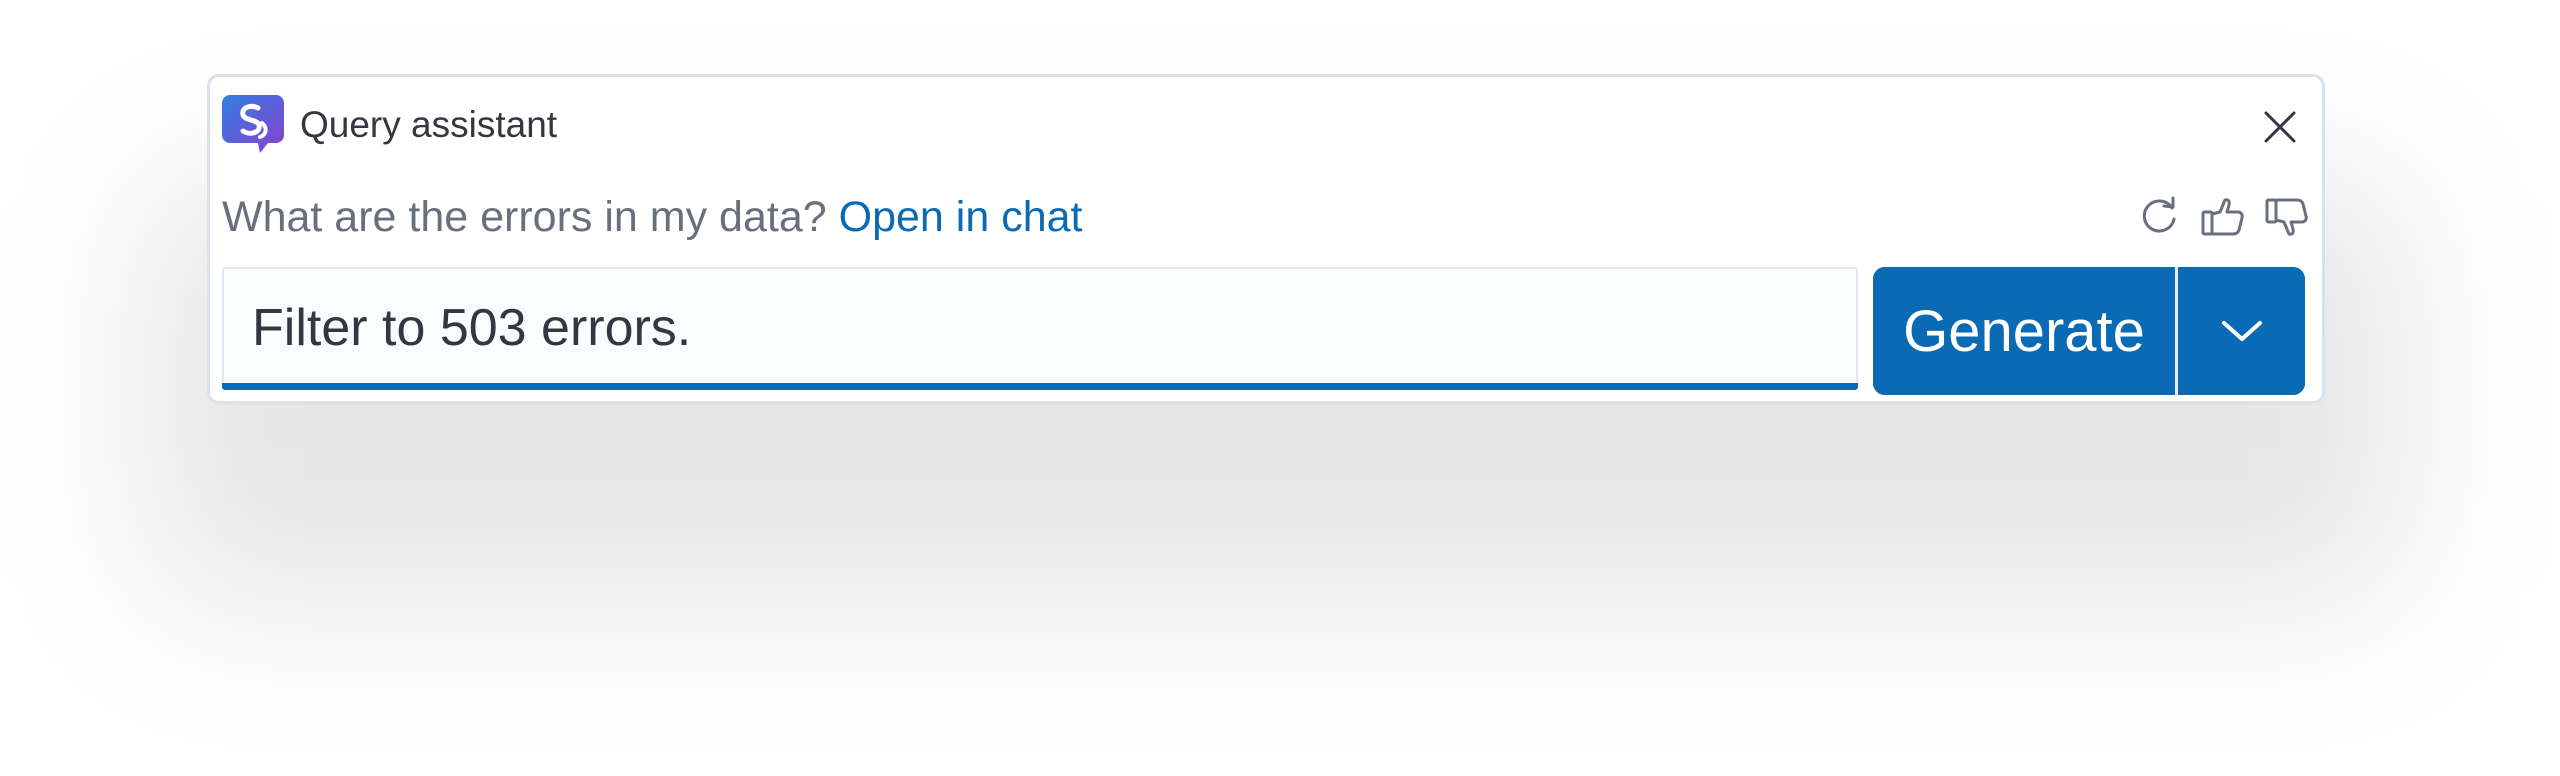  I want to click on feedback-actions, so click(2223, 217).